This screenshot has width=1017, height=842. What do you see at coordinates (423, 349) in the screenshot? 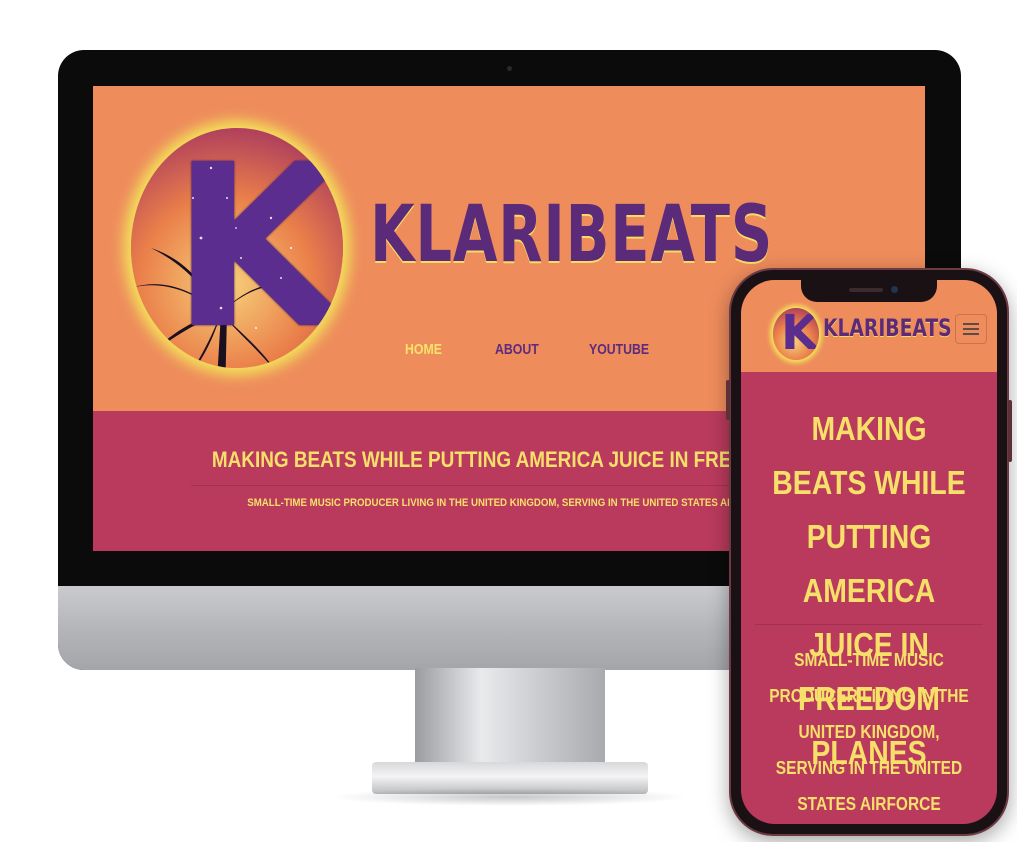
I see `nav-home: HOME` at bounding box center [423, 349].